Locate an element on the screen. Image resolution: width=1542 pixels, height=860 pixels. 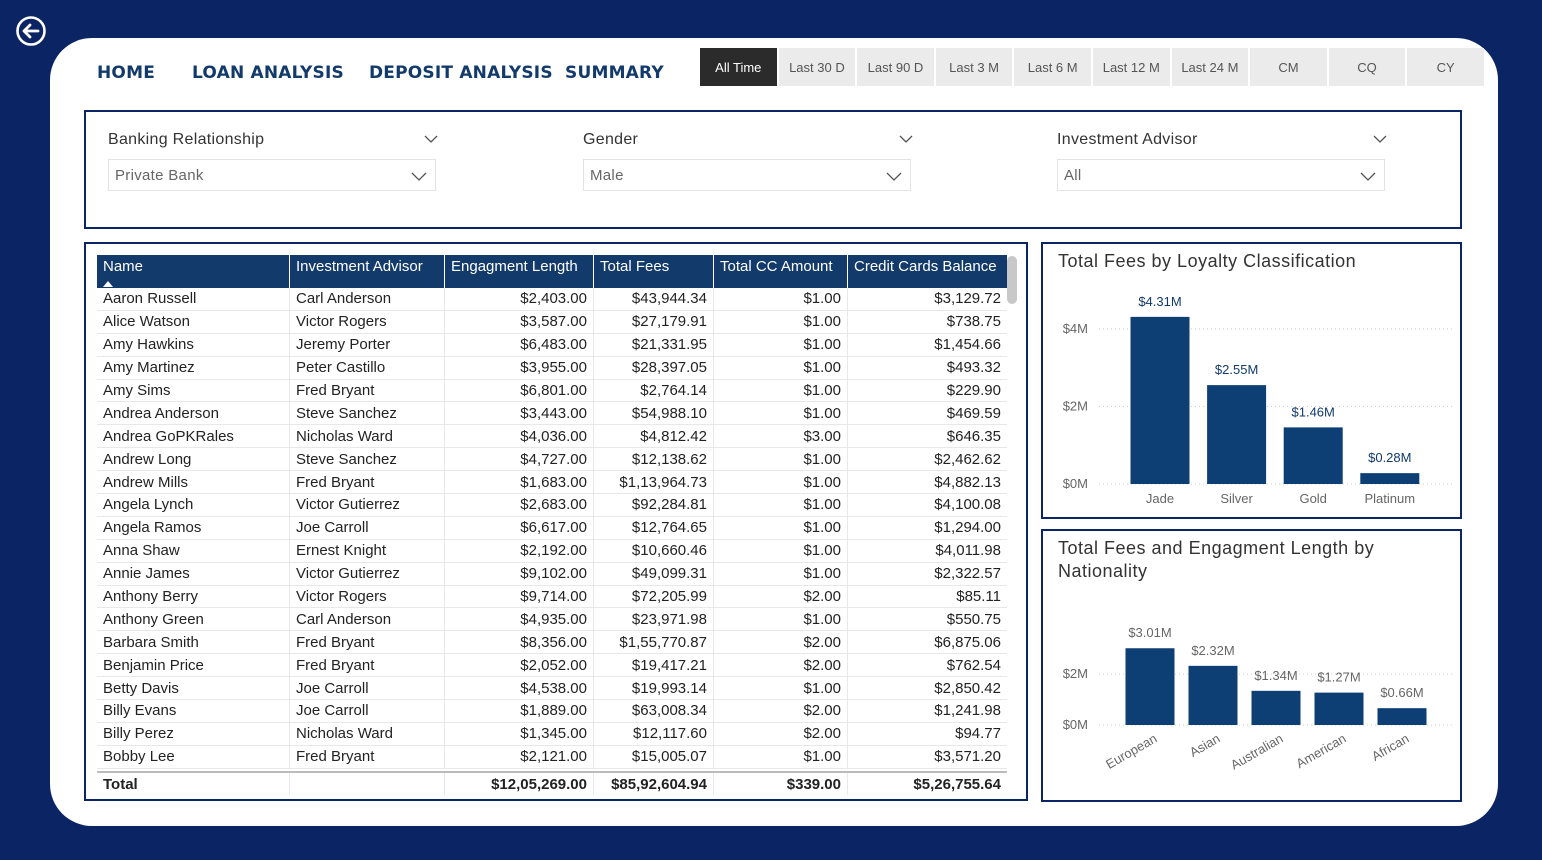
period-all-time: All Time is located at coordinates (738, 67).